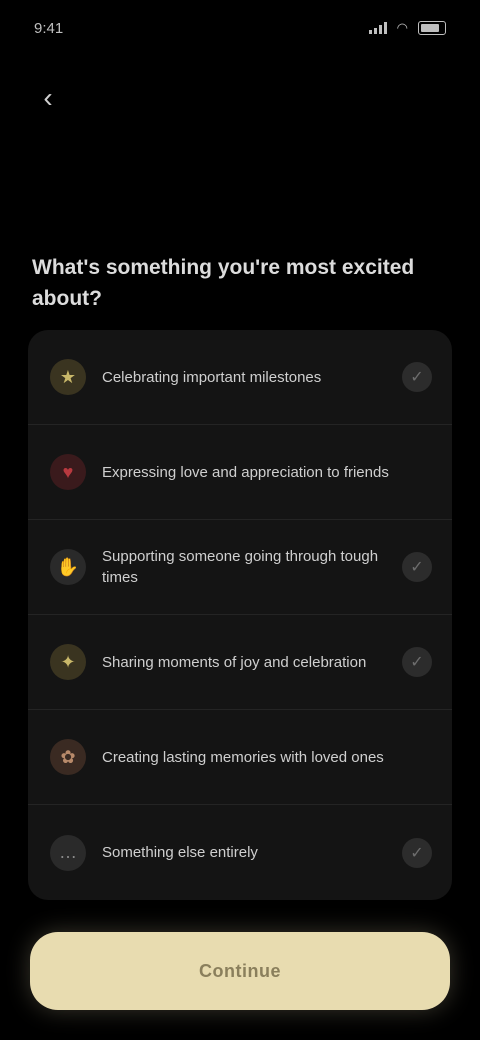 This screenshot has height=1040, width=480. Describe the element at coordinates (68, 377) in the screenshot. I see `star-icon: ★` at that location.